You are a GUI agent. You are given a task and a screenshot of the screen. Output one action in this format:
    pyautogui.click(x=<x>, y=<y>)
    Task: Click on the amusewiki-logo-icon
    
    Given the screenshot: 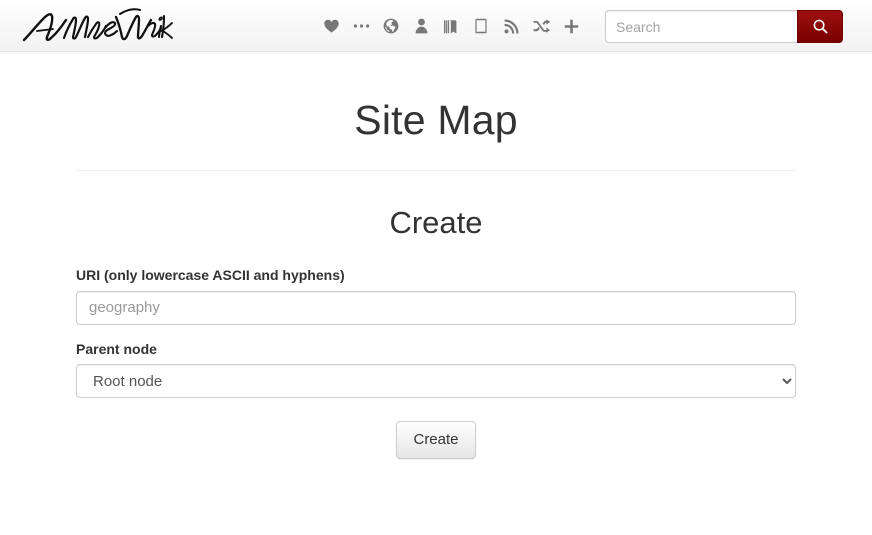 What is the action you would take?
    pyautogui.click(x=97, y=25)
    